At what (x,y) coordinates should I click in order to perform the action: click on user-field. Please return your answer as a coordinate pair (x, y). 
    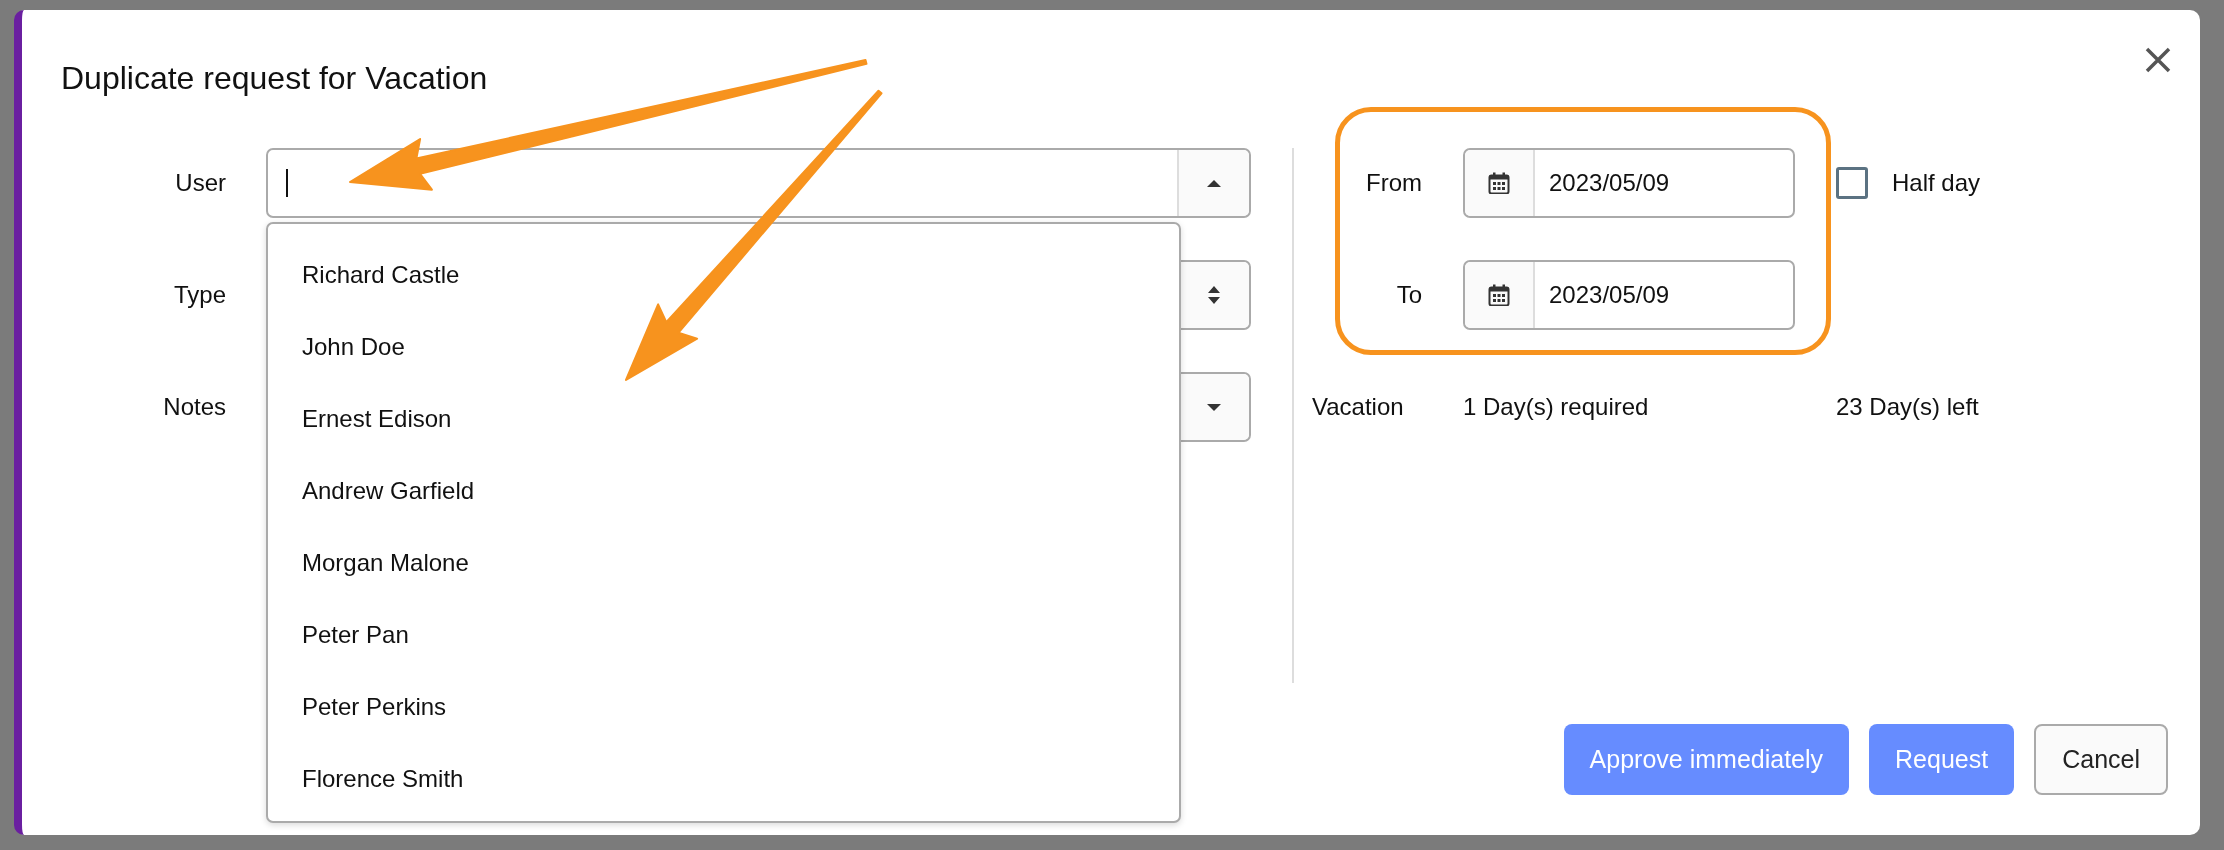
    Looking at the image, I should click on (758, 183).